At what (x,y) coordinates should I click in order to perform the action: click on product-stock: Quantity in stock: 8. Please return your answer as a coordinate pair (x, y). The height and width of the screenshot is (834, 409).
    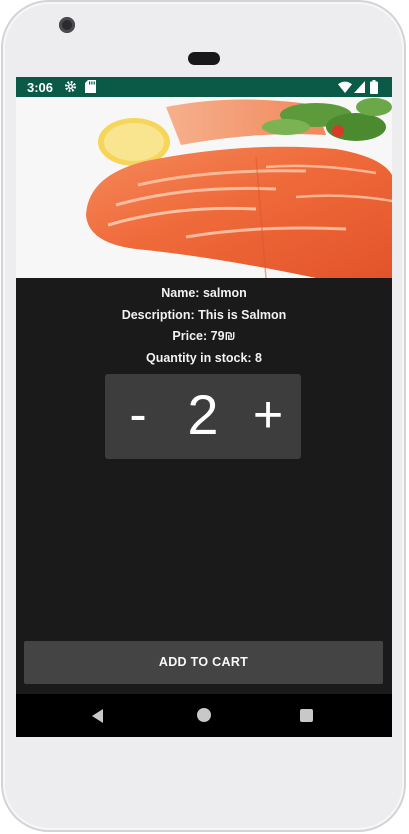
    Looking at the image, I should click on (204, 357).